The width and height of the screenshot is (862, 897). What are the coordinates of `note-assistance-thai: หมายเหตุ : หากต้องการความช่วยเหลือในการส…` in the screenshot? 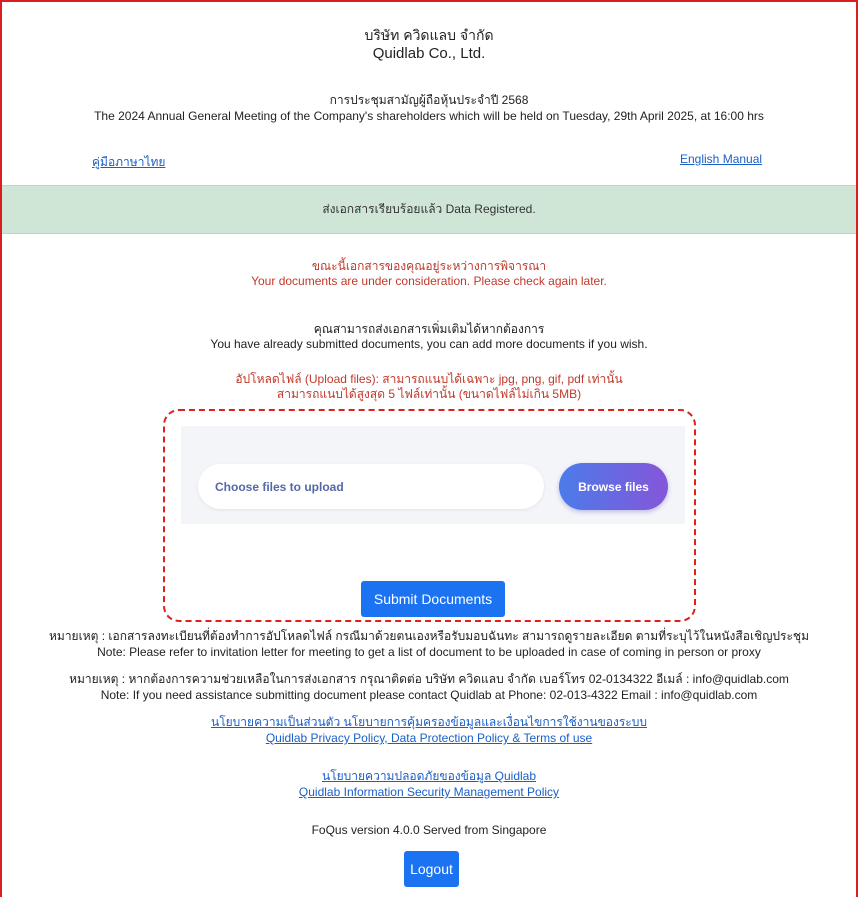 It's located at (429, 679).